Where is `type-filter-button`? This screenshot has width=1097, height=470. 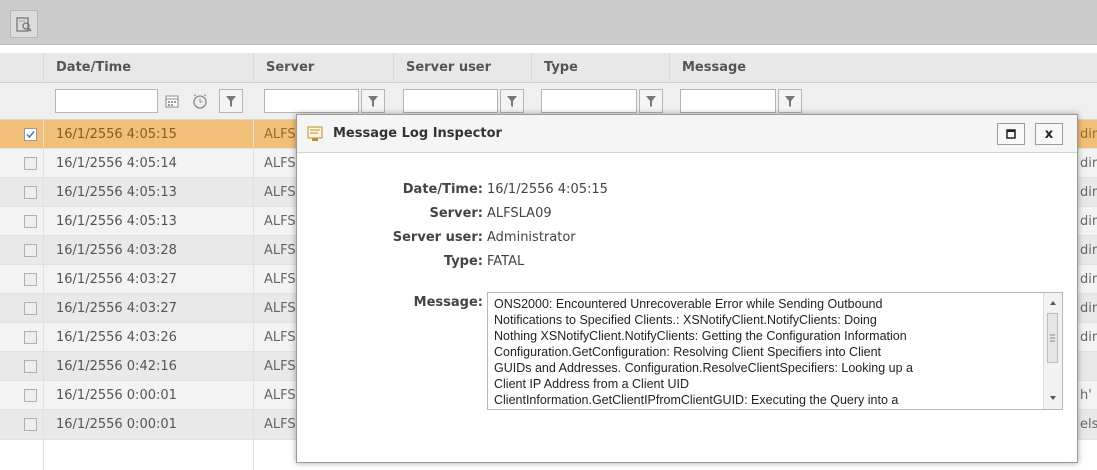
type-filter-button is located at coordinates (651, 101).